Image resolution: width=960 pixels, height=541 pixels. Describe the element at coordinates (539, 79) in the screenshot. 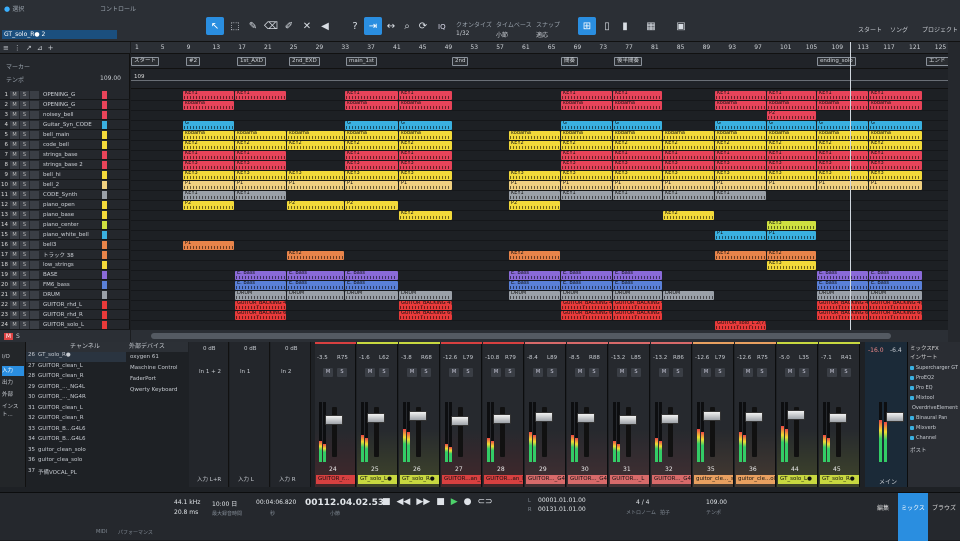

I see `tempo-lane: 109` at that location.